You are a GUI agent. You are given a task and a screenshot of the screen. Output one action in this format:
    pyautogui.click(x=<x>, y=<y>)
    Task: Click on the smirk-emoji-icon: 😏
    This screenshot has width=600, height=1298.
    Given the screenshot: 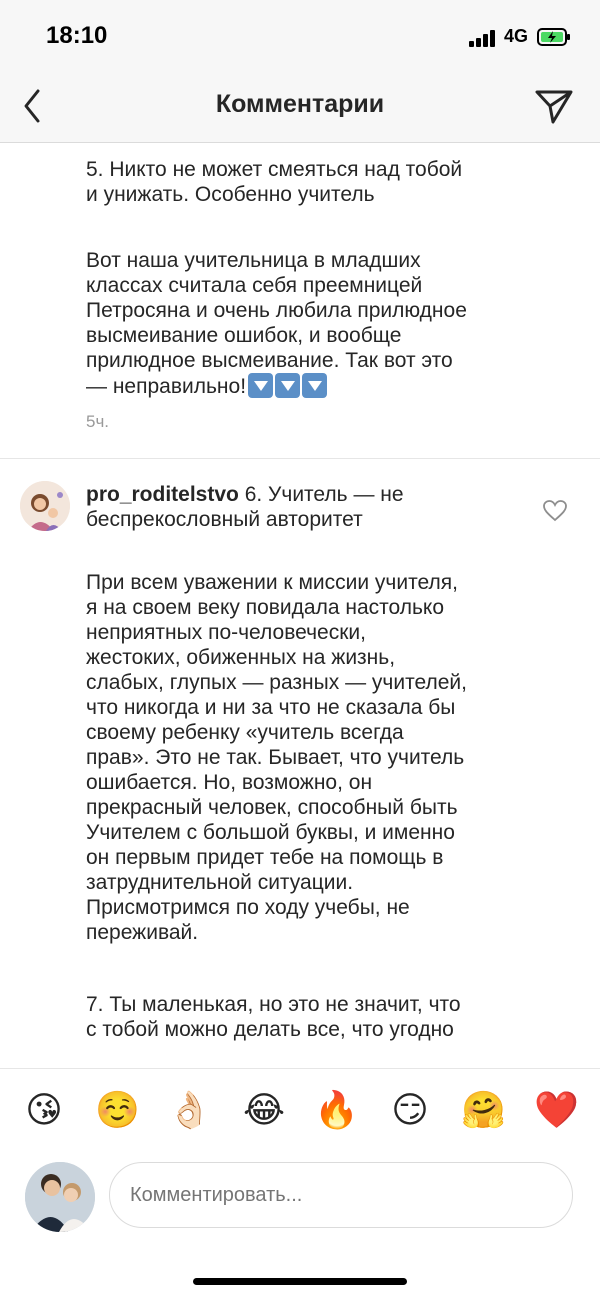 What is the action you would take?
    pyautogui.click(x=410, y=1111)
    